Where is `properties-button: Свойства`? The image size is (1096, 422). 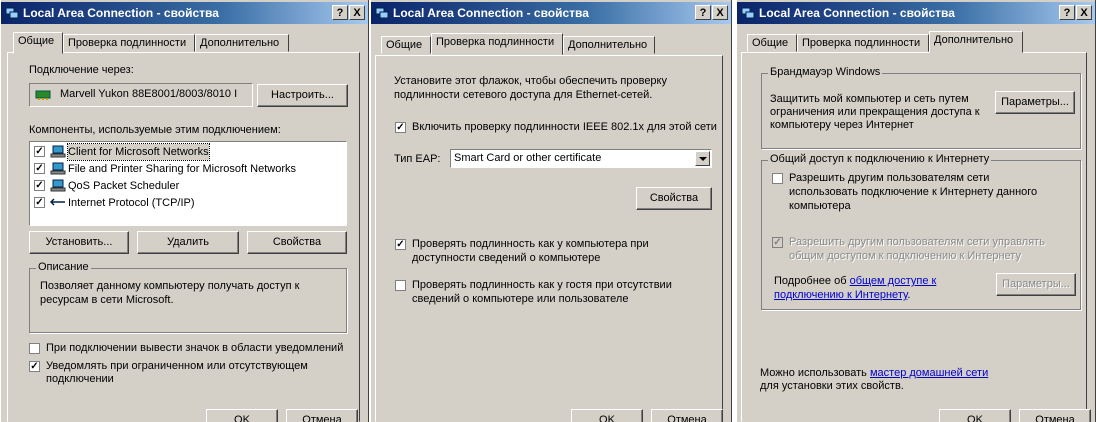
properties-button: Свойства is located at coordinates (297, 242).